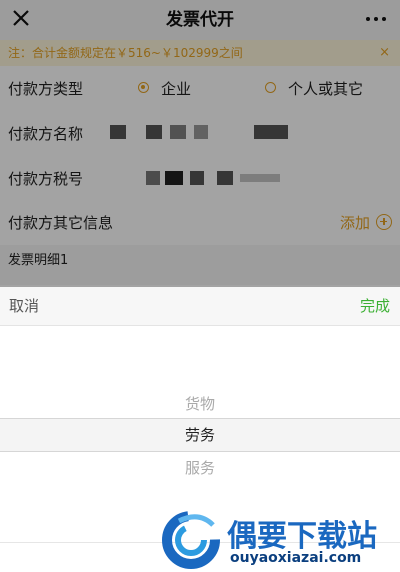 The width and height of the screenshot is (400, 572). Describe the element at coordinates (200, 467) in the screenshot. I see `picker-option: 服务` at that location.